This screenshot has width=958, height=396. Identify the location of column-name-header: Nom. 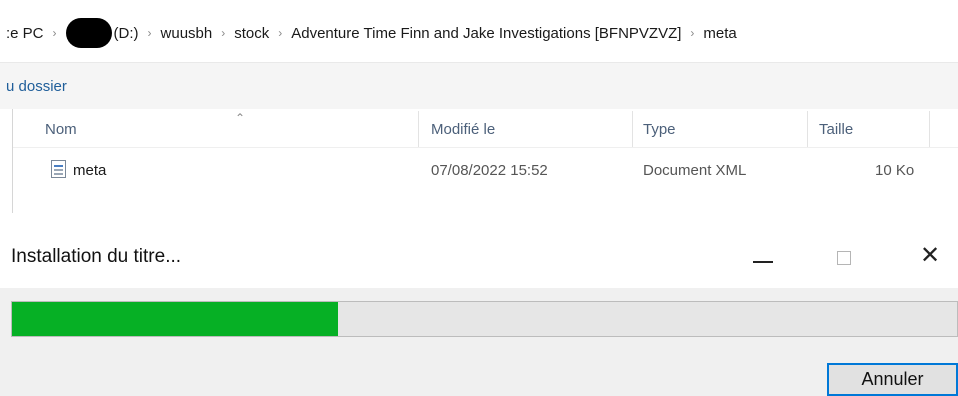
(61, 129).